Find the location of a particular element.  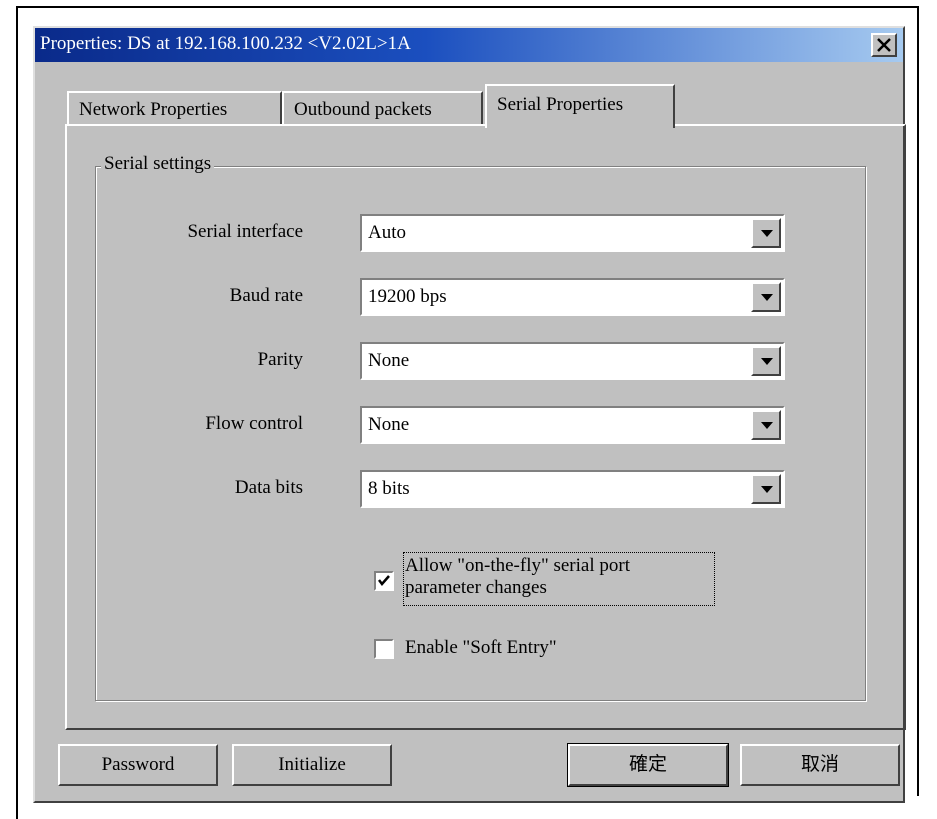

parity-label: Parity is located at coordinates (280, 359).